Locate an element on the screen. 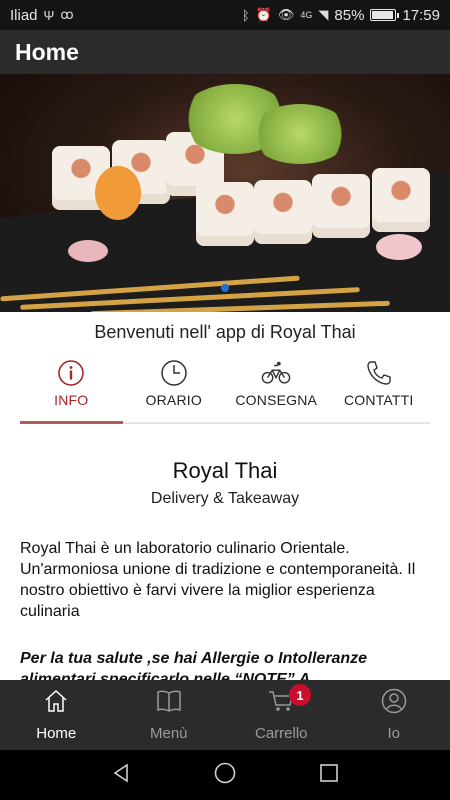 This screenshot has height=800, width=450. home-button-icon is located at coordinates (225, 775).